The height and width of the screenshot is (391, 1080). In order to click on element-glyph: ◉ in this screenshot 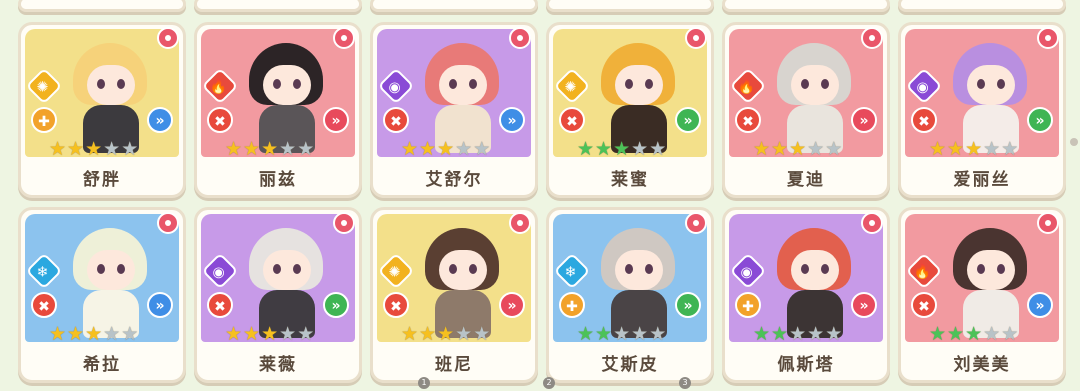, I will do `click(218, 272)`.